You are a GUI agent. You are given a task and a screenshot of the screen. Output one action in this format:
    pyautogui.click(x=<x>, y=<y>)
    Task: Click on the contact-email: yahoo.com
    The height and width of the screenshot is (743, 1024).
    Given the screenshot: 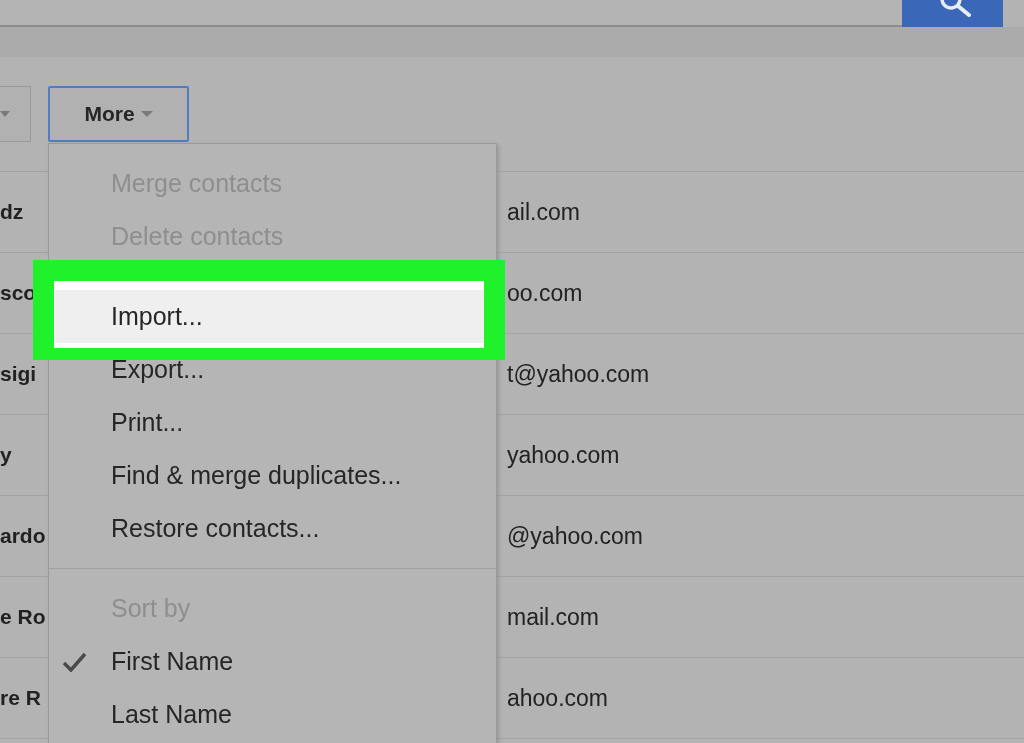 What is the action you would take?
    pyautogui.click(x=563, y=455)
    